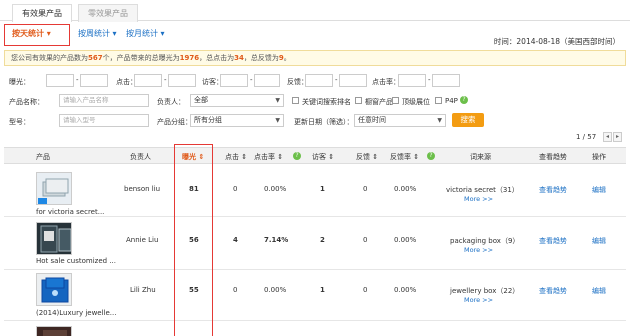 The height and width of the screenshot is (336, 630). Describe the element at coordinates (400, 120) in the screenshot. I see `update-date-select: 任意时间 ▼` at that location.